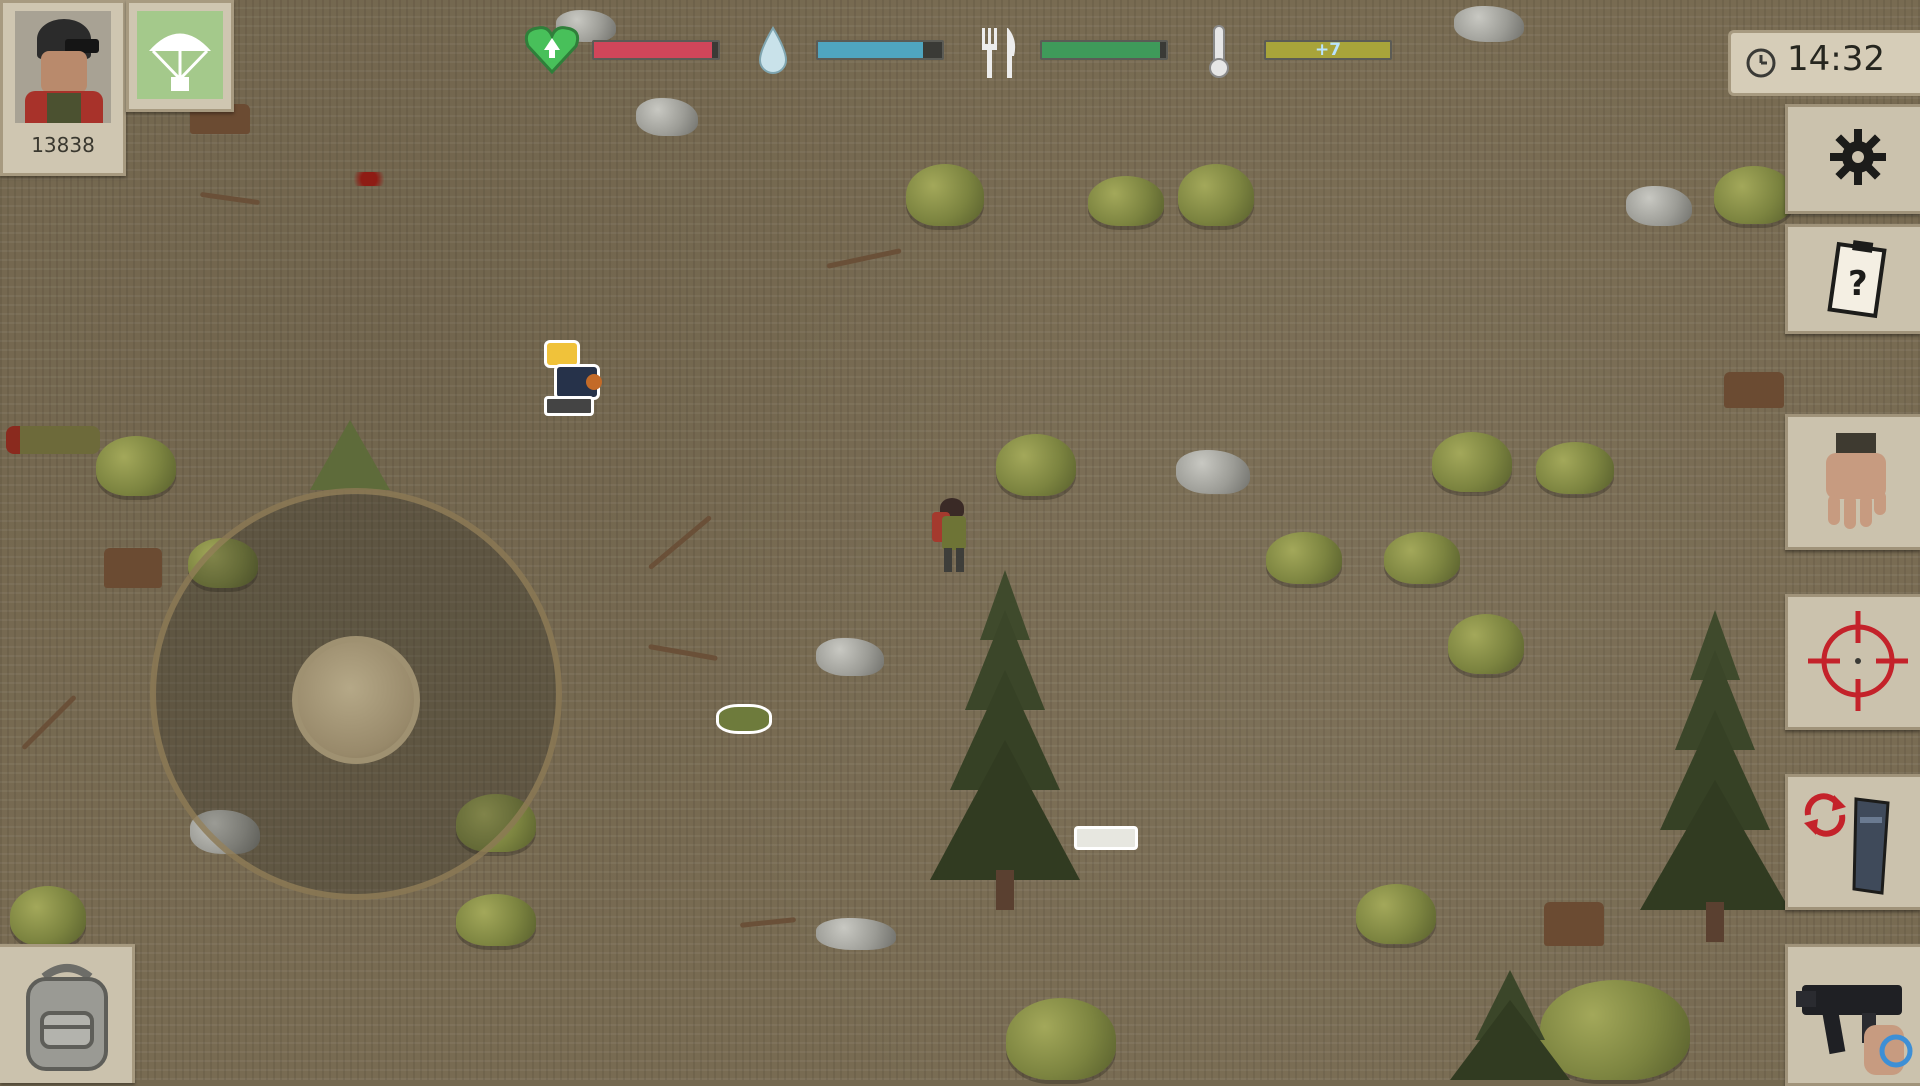  I want to click on quests-button: ?, so click(1852, 279).